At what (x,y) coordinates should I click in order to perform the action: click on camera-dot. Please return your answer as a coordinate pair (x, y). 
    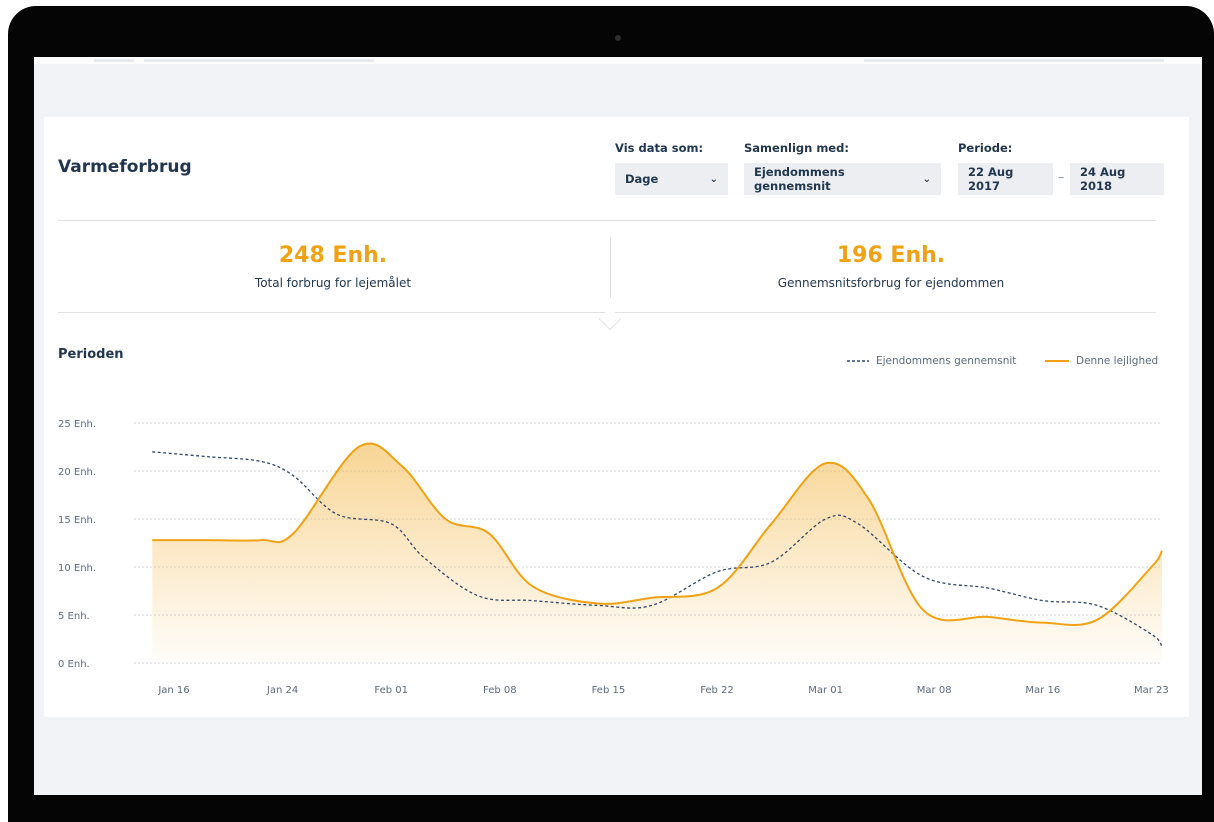
    Looking at the image, I should click on (618, 38).